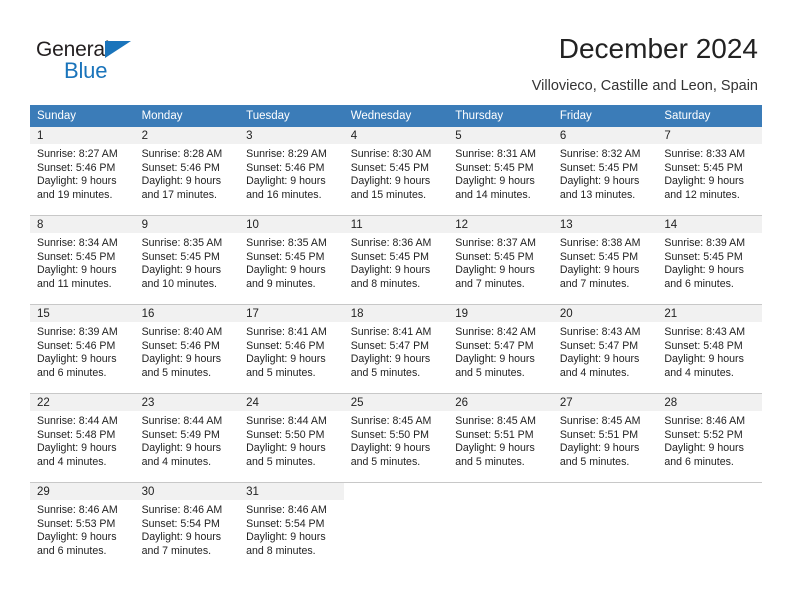 Image resolution: width=792 pixels, height=612 pixels. I want to click on weekday-header-friday: Friday, so click(605, 116).